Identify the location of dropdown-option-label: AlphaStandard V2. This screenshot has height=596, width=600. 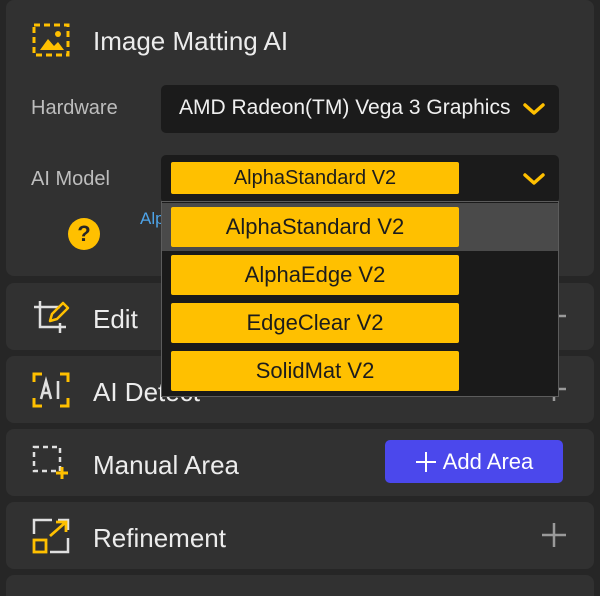
(315, 227).